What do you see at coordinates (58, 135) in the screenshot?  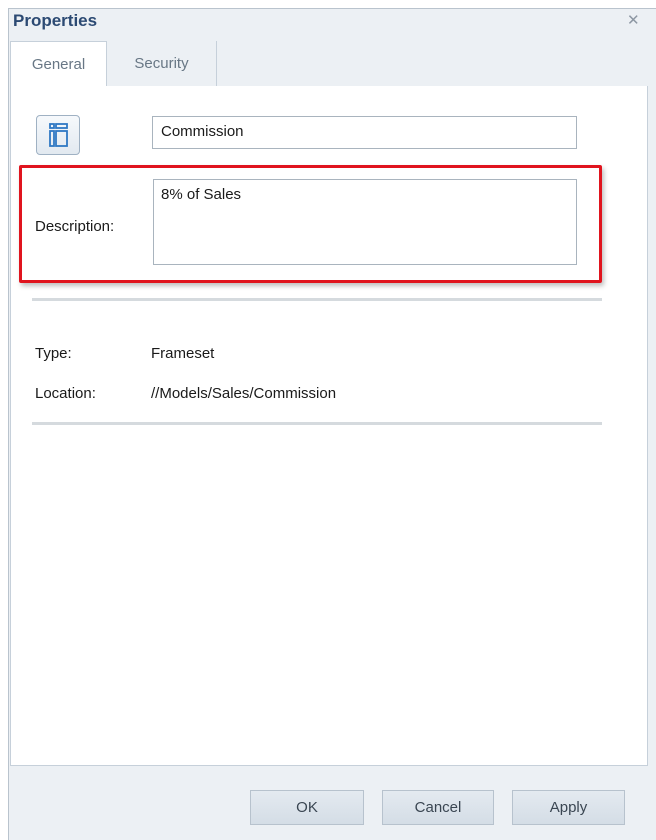 I see `frameset-icon` at bounding box center [58, 135].